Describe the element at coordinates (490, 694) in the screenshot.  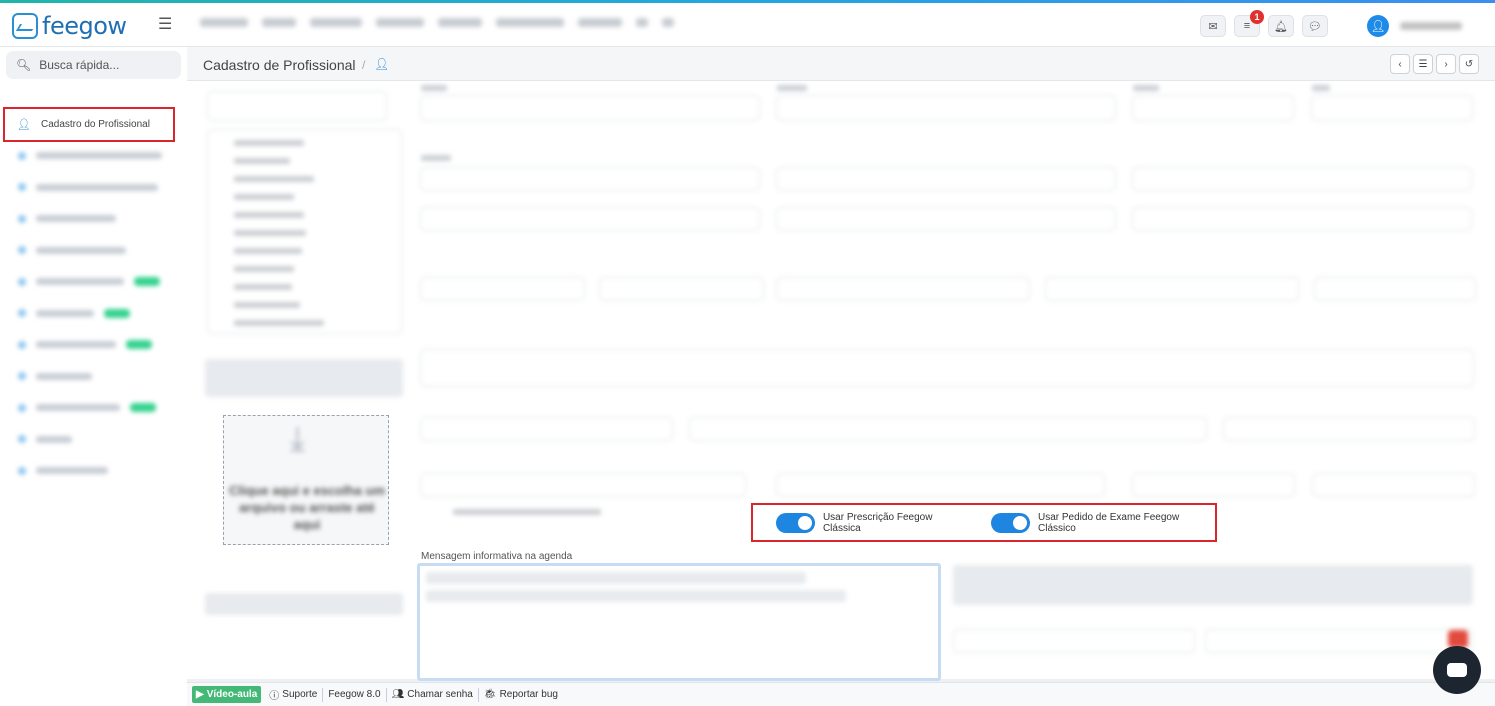
I see `bug-icon: 🐞︎` at that location.